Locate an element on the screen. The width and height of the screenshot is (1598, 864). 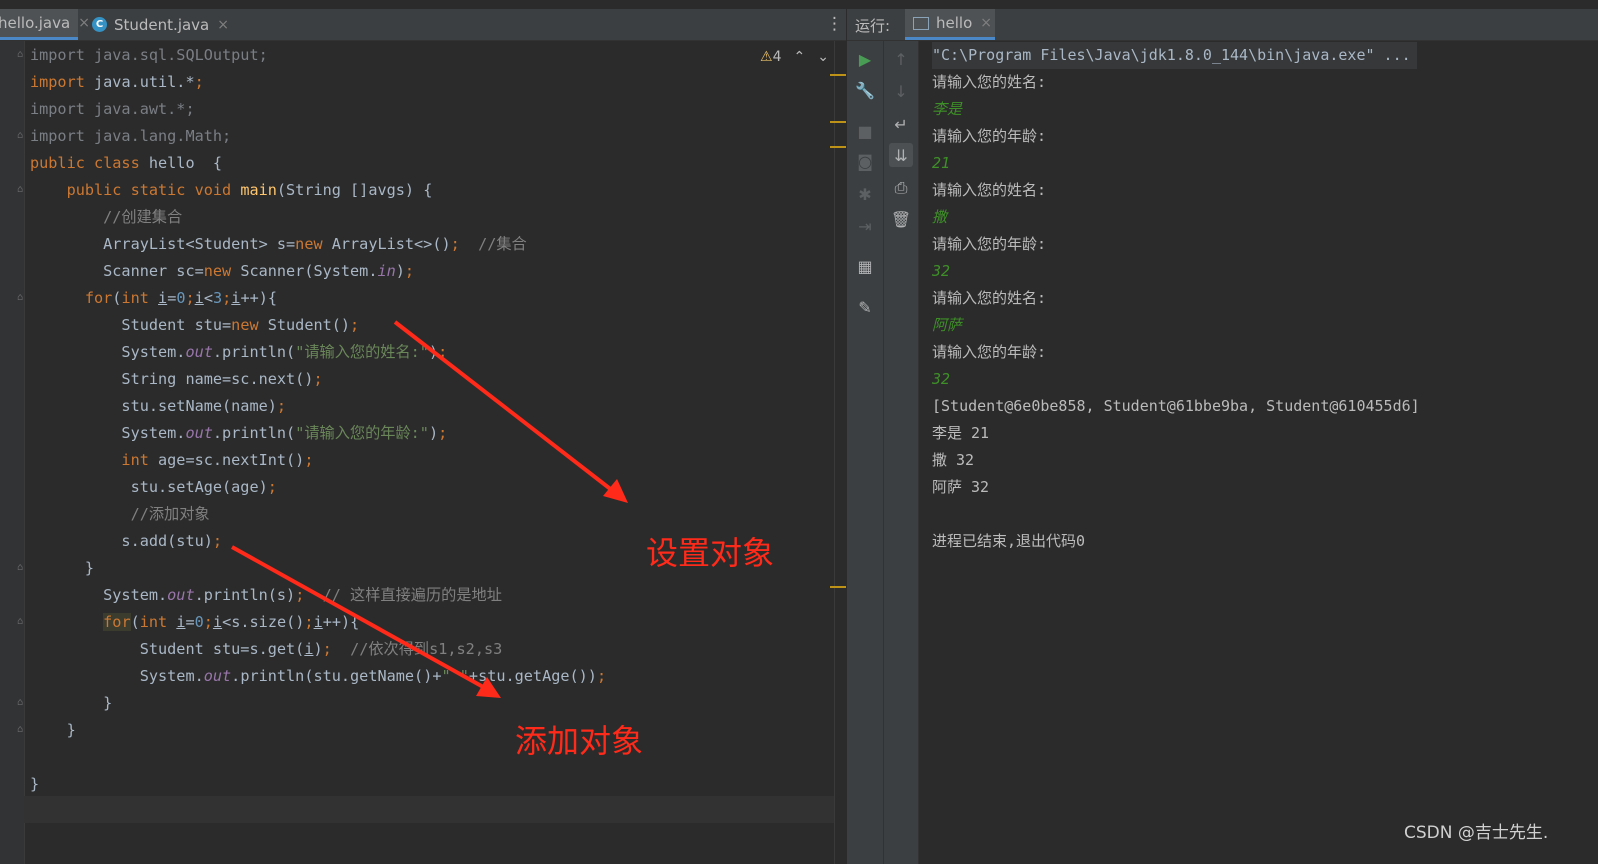
code-token: Scanner(System. is located at coordinates (309, 271).